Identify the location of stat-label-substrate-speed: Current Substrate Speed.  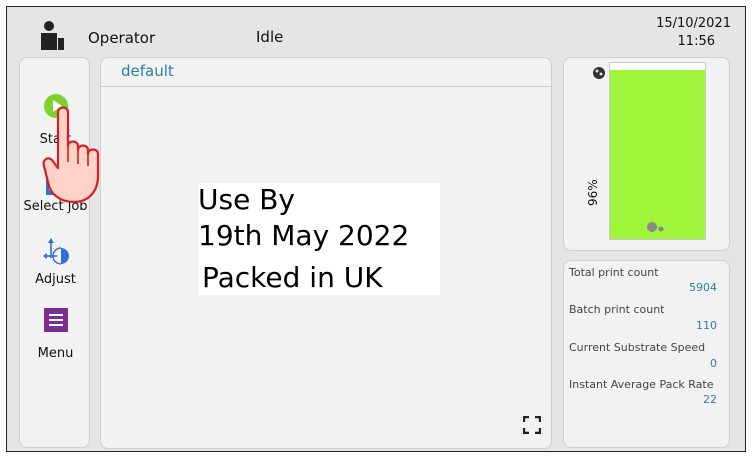
(637, 347).